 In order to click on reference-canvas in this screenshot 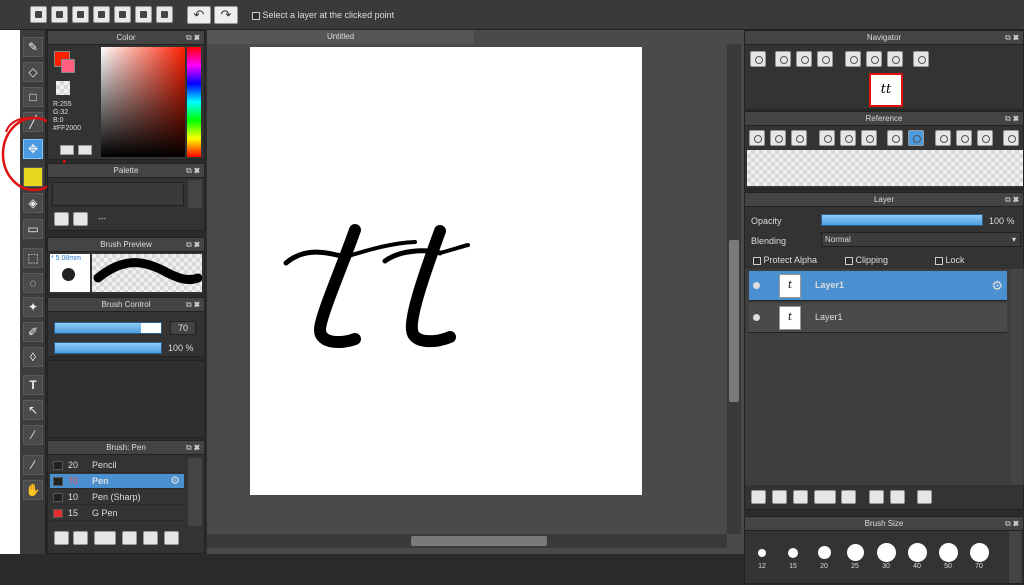, I will do `click(885, 168)`.